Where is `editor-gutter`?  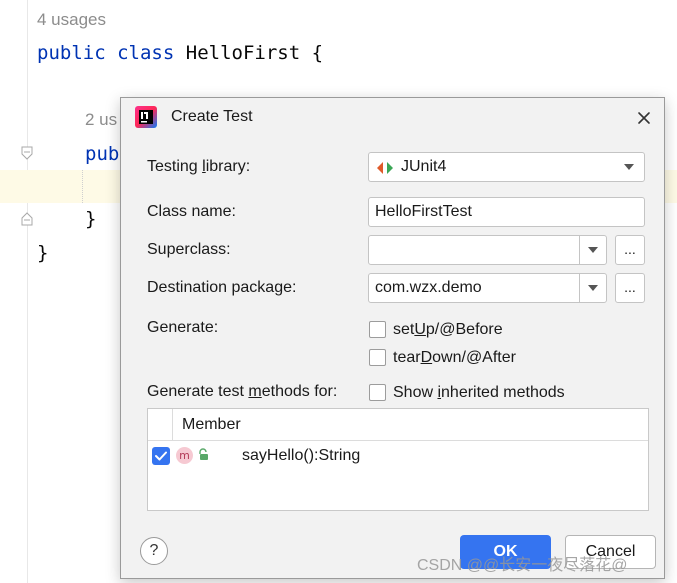 editor-gutter is located at coordinates (14, 291).